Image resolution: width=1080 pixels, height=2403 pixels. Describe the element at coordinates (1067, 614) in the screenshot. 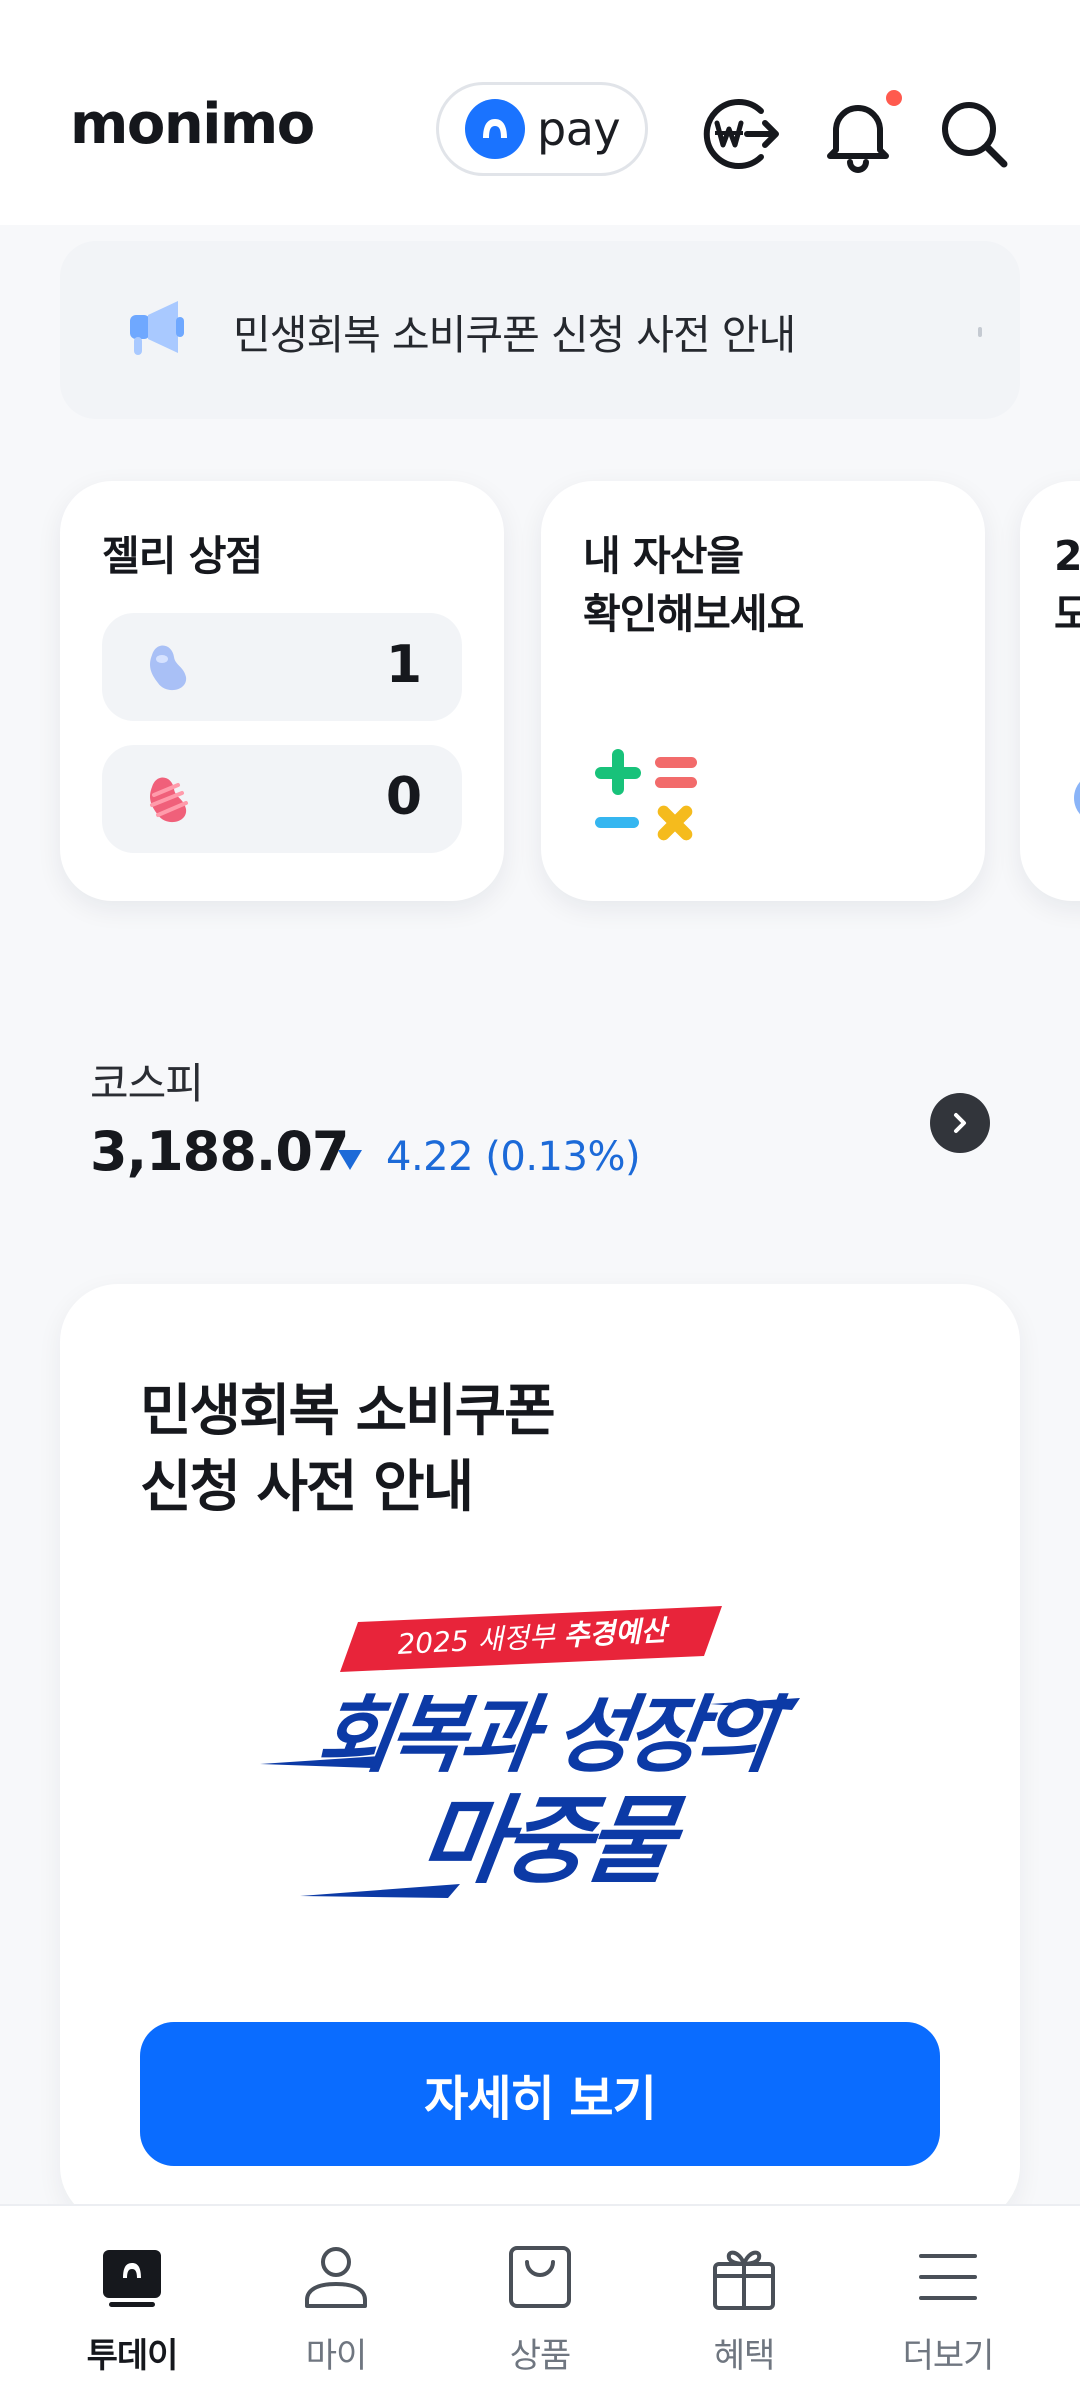

I see `next-card-line2: 모` at that location.